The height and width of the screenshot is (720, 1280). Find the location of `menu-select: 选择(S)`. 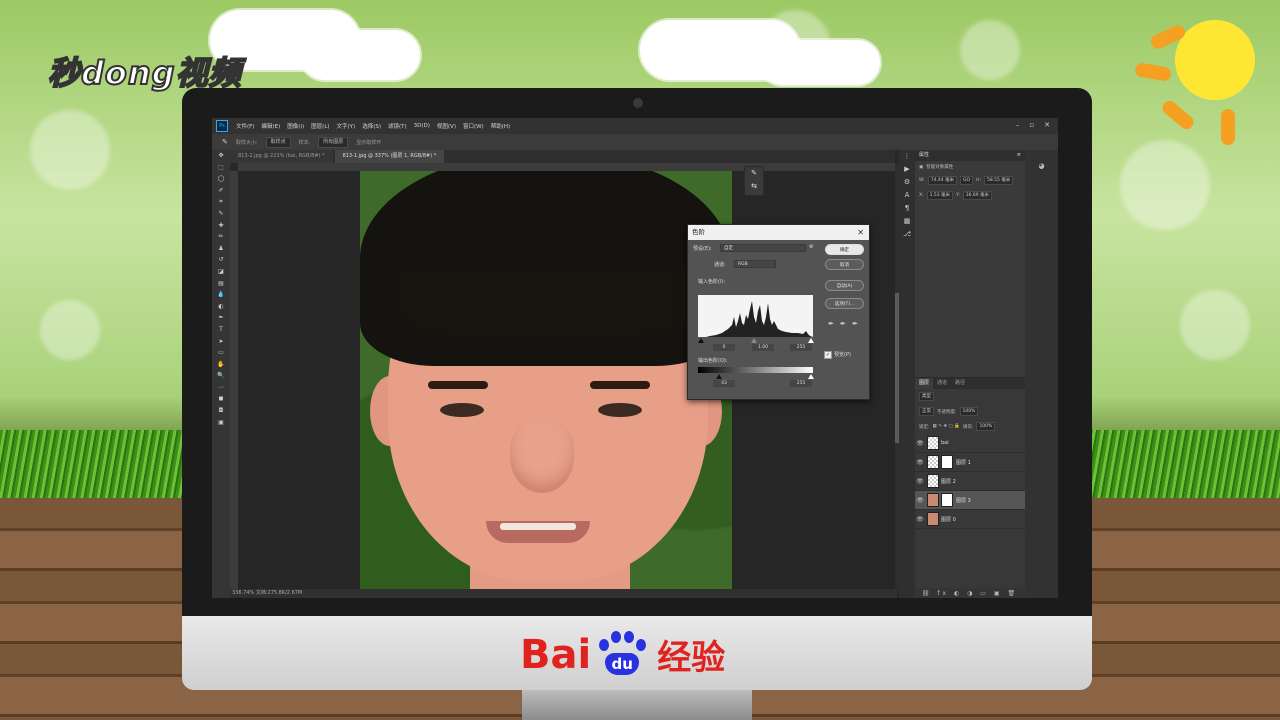

menu-select: 选择(S) is located at coordinates (371, 126).